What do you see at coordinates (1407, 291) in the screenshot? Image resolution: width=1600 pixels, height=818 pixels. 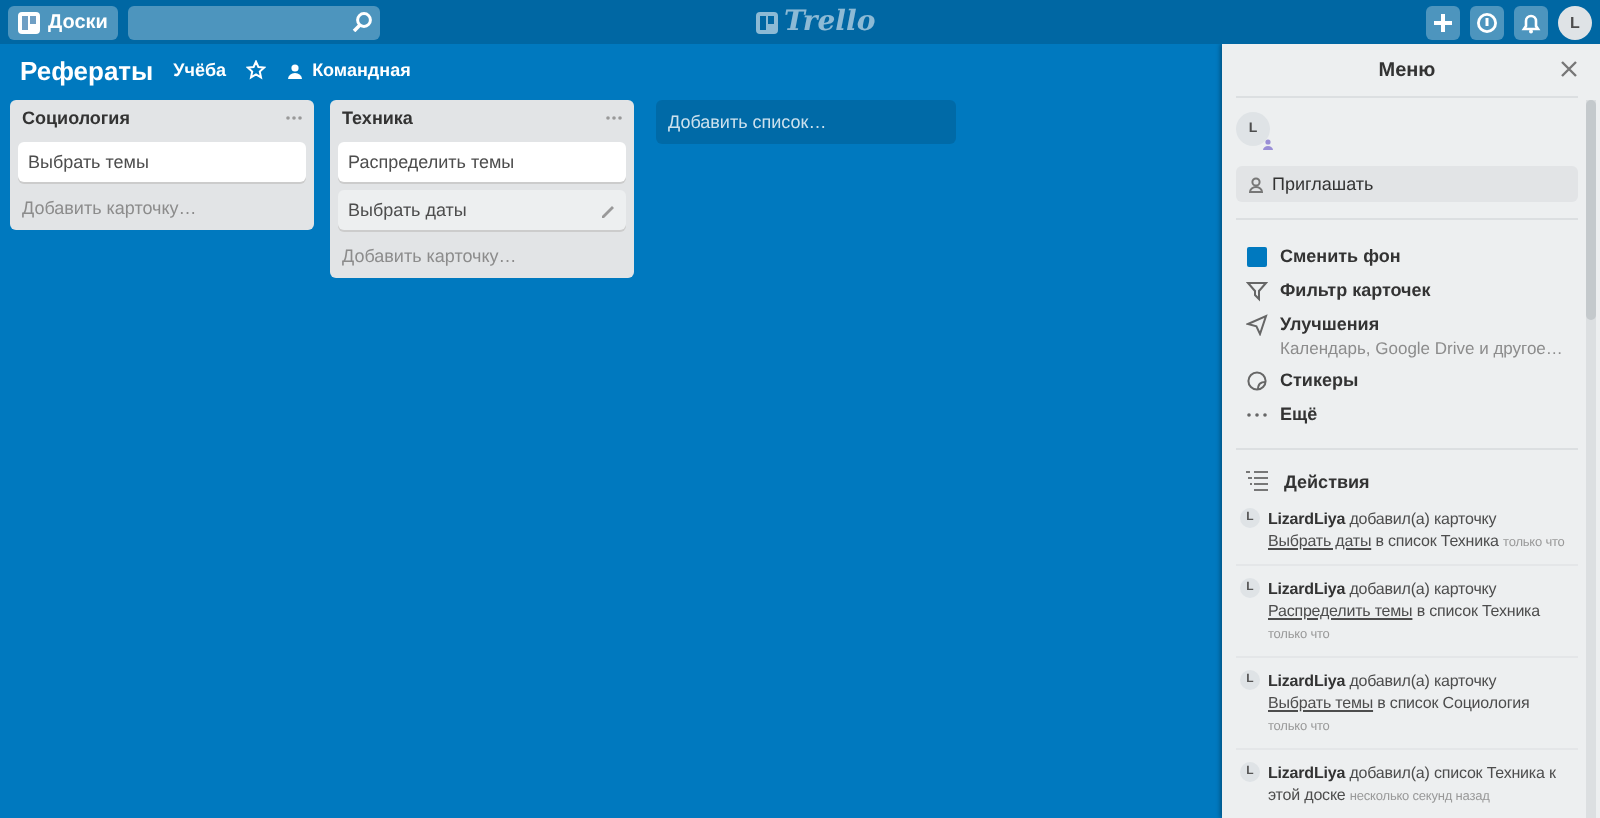 I see `menu-item: Фильтр карточек` at bounding box center [1407, 291].